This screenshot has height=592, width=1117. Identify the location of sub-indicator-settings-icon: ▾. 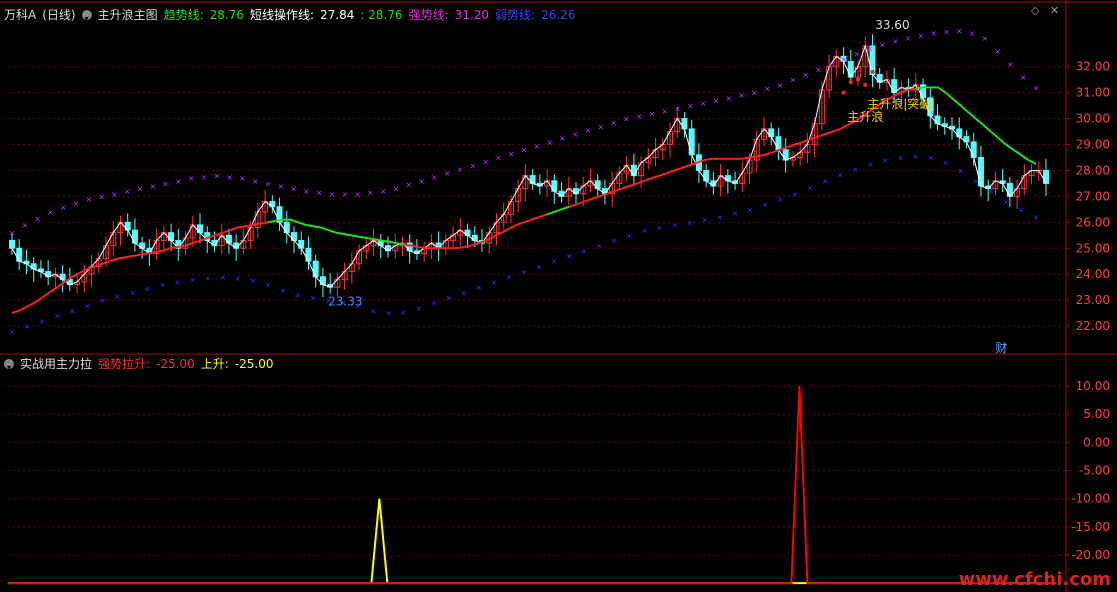
(9, 365).